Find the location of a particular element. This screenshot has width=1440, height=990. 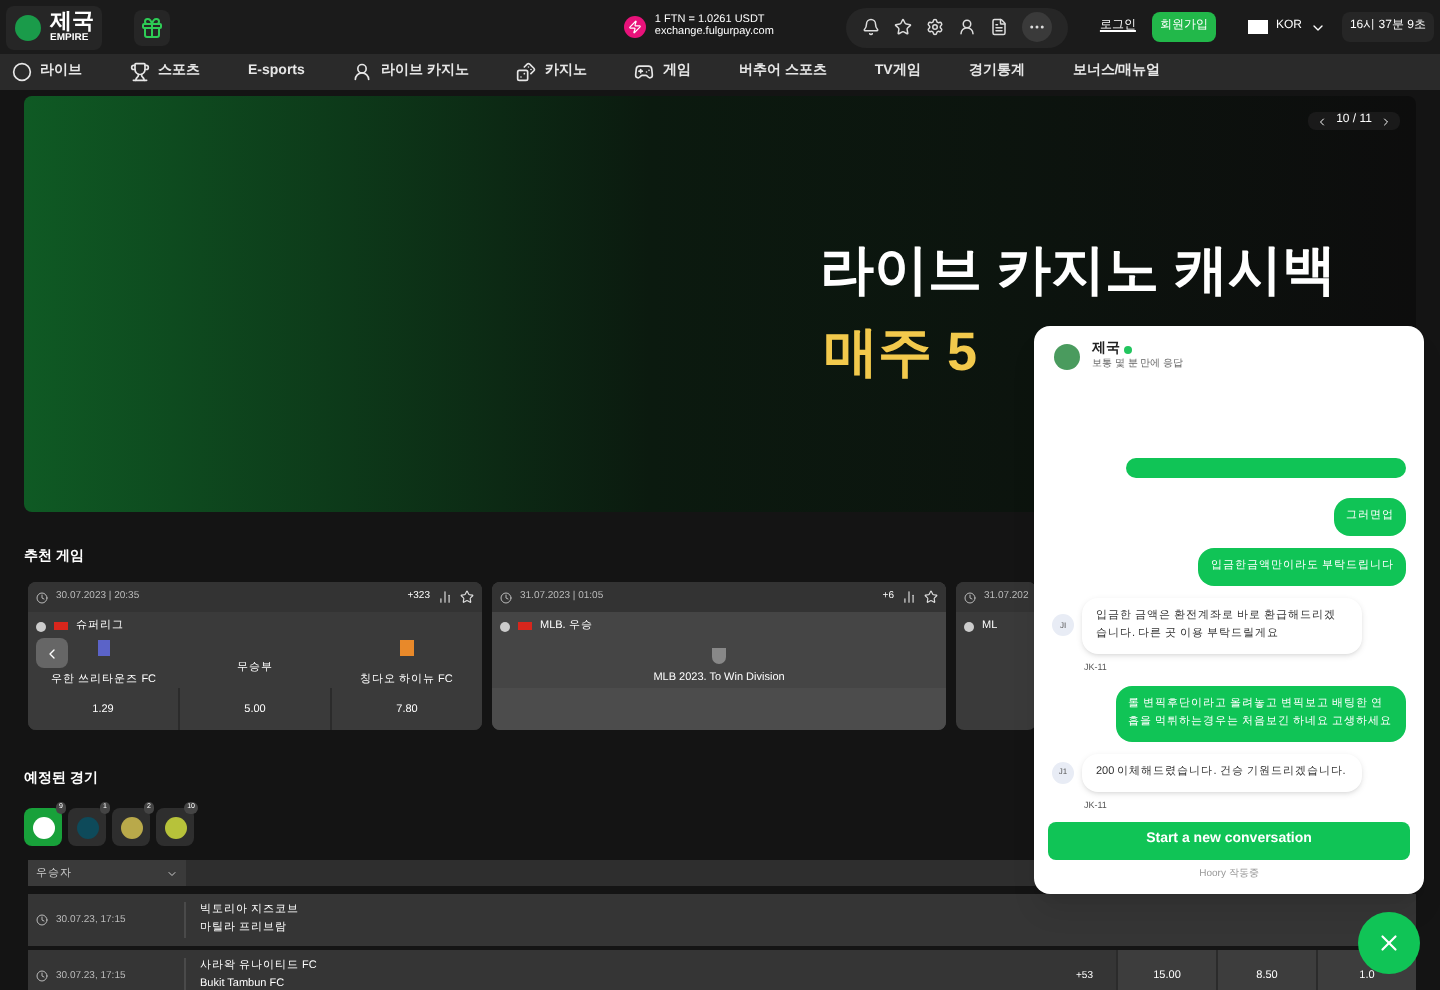

chat-logo-icon is located at coordinates (1067, 356).